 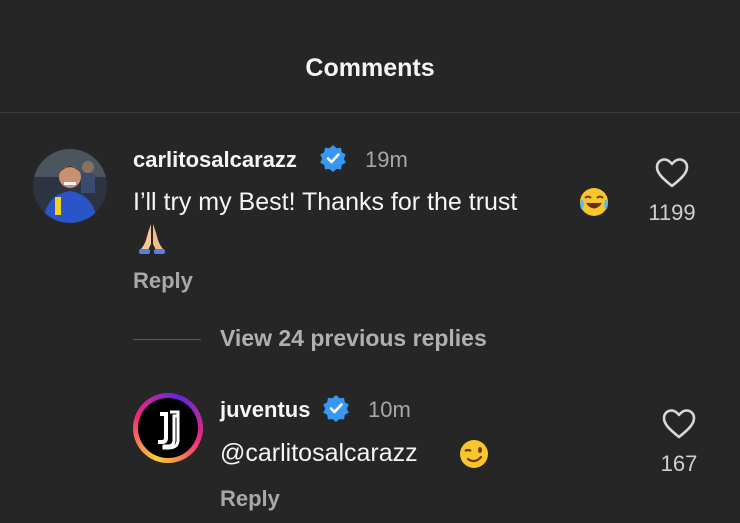 What do you see at coordinates (474, 454) in the screenshot?
I see `winking-emoji-icon` at bounding box center [474, 454].